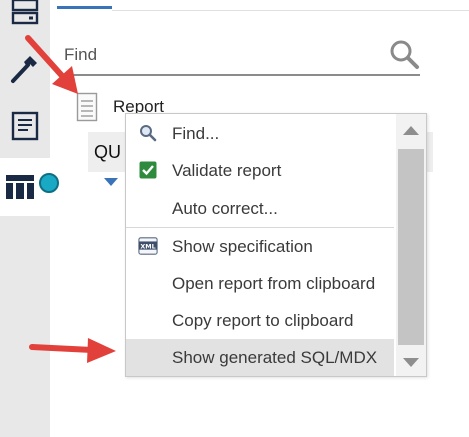  Describe the element at coordinates (49, 183) in the screenshot. I see `status-dot` at that location.